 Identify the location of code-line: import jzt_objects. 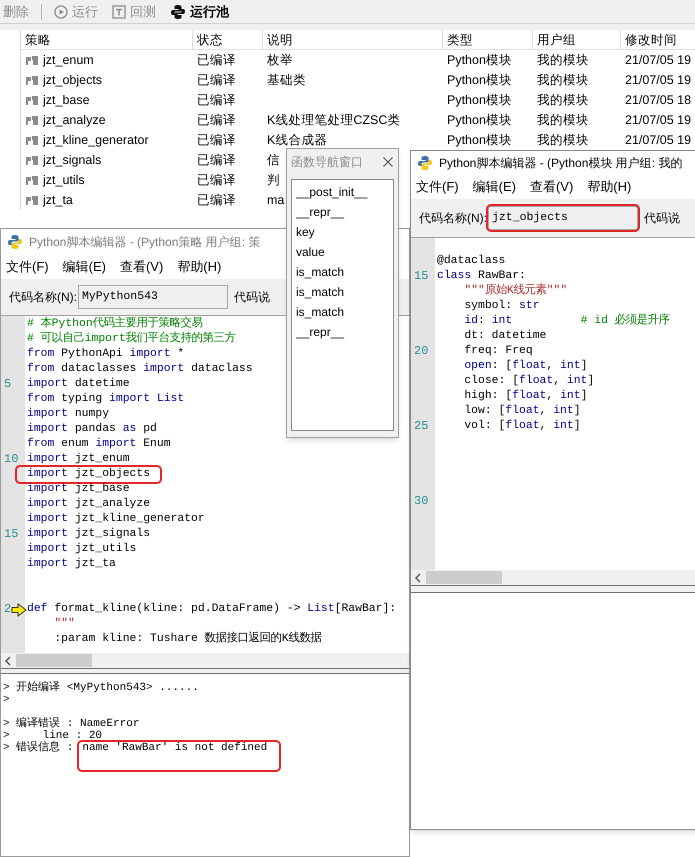
(88, 474).